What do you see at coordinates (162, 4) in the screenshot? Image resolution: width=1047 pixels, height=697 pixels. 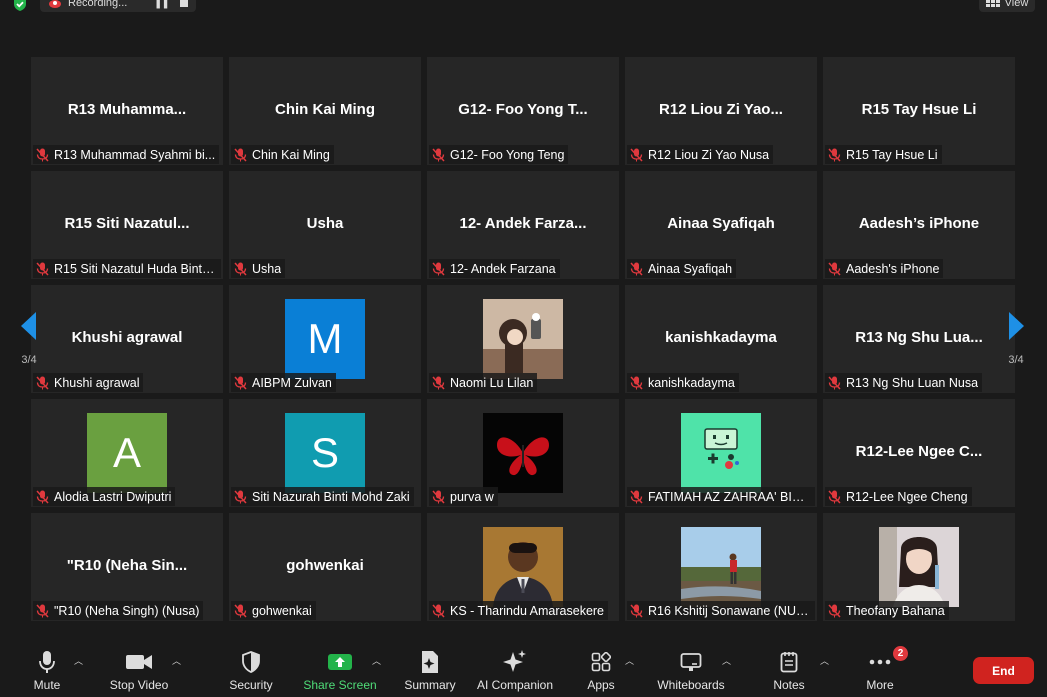 I see `pause-recording-icon: ❚❚` at bounding box center [162, 4].